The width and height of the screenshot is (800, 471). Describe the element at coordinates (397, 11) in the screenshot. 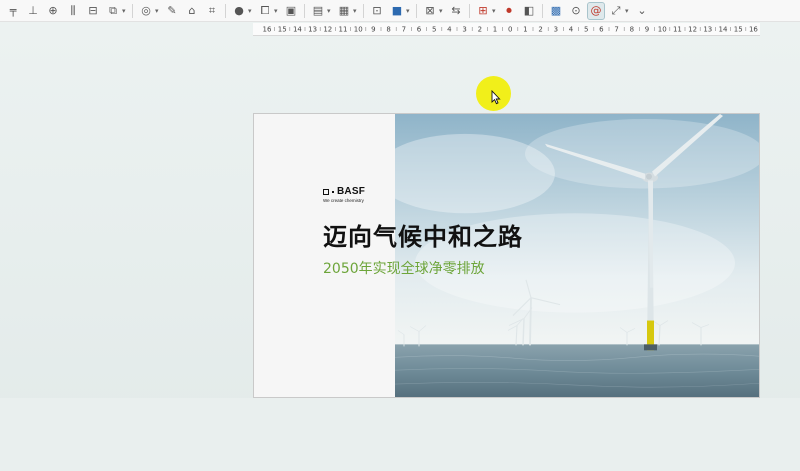

I see `fill-color-icon: ■` at that location.